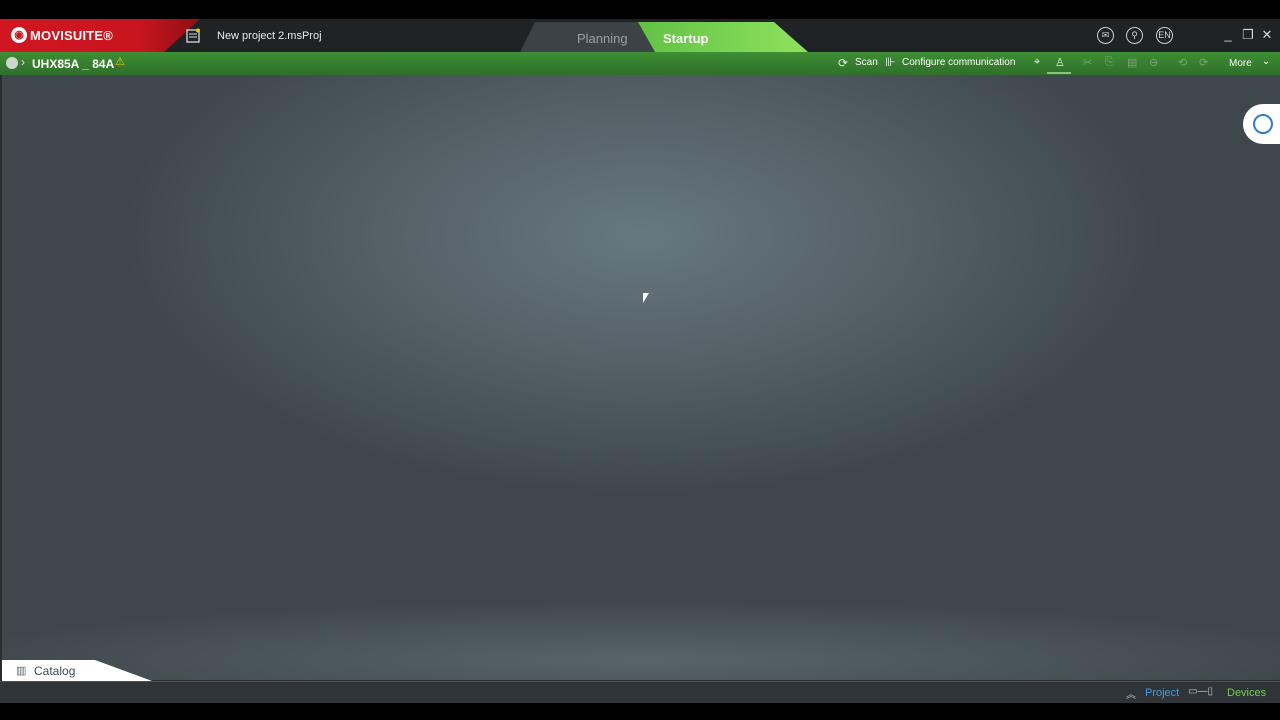  What do you see at coordinates (958, 62) in the screenshot?
I see `configure-communication-button: Configure communication` at bounding box center [958, 62].